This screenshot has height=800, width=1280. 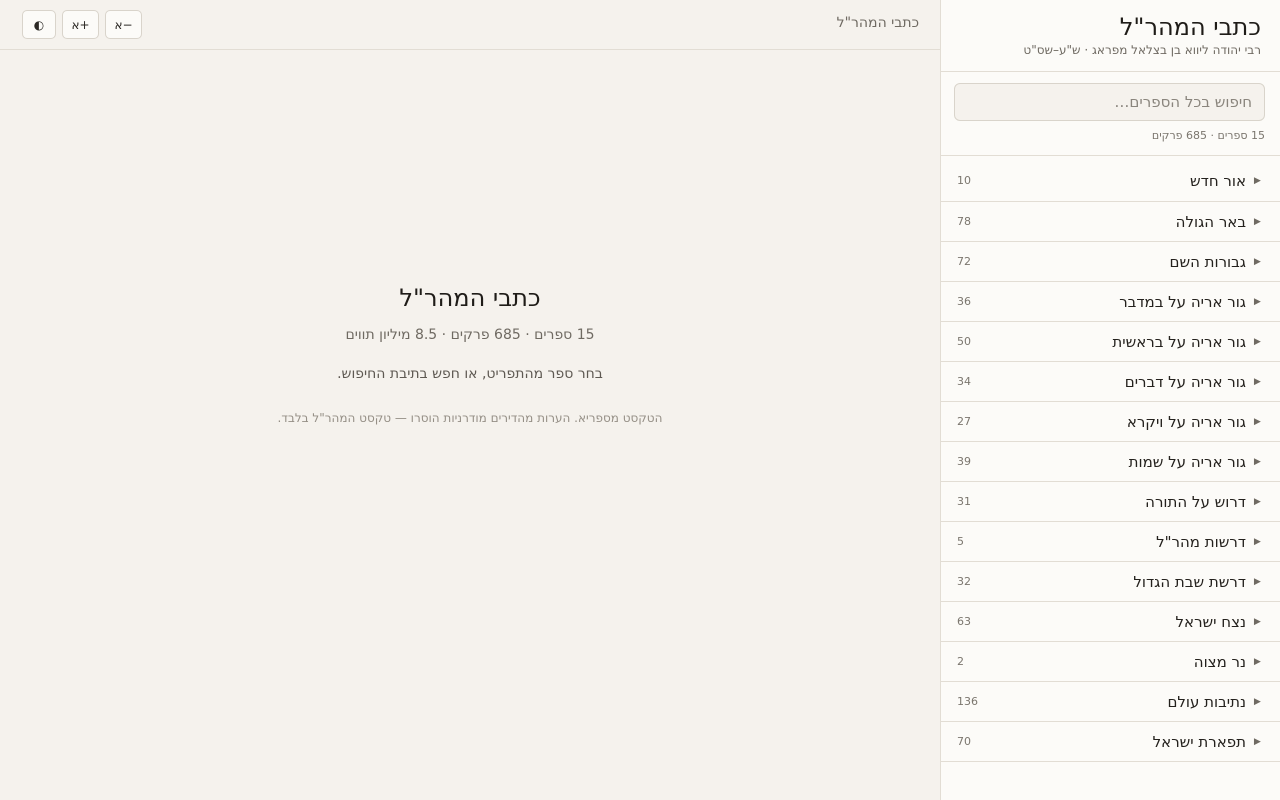 What do you see at coordinates (1110, 742) in the screenshot?
I see `book-item: ◀ תפארת ישראל 70` at bounding box center [1110, 742].